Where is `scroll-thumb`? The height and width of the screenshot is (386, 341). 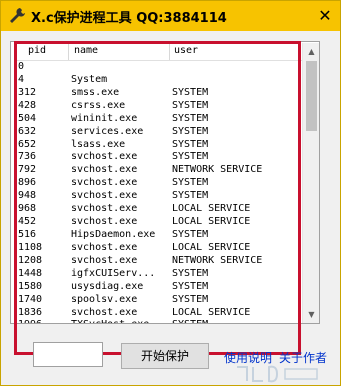 scroll-thumb is located at coordinates (311, 96).